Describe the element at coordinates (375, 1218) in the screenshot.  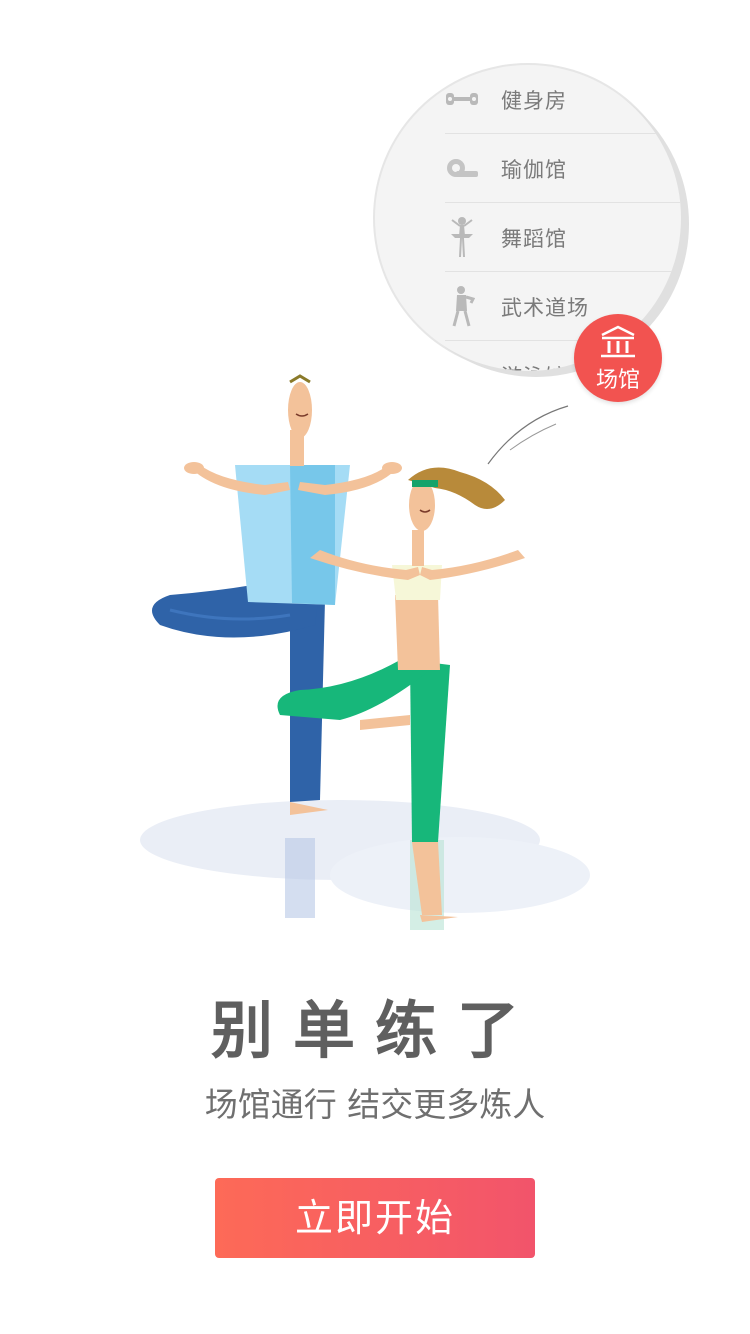
I see `start-button: 立即开始` at that location.